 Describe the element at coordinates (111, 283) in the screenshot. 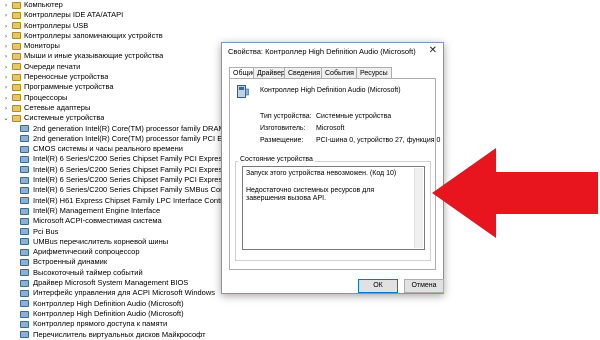

I see `tree-item-label: Драйвер Microsoft System Management BIOS` at that location.